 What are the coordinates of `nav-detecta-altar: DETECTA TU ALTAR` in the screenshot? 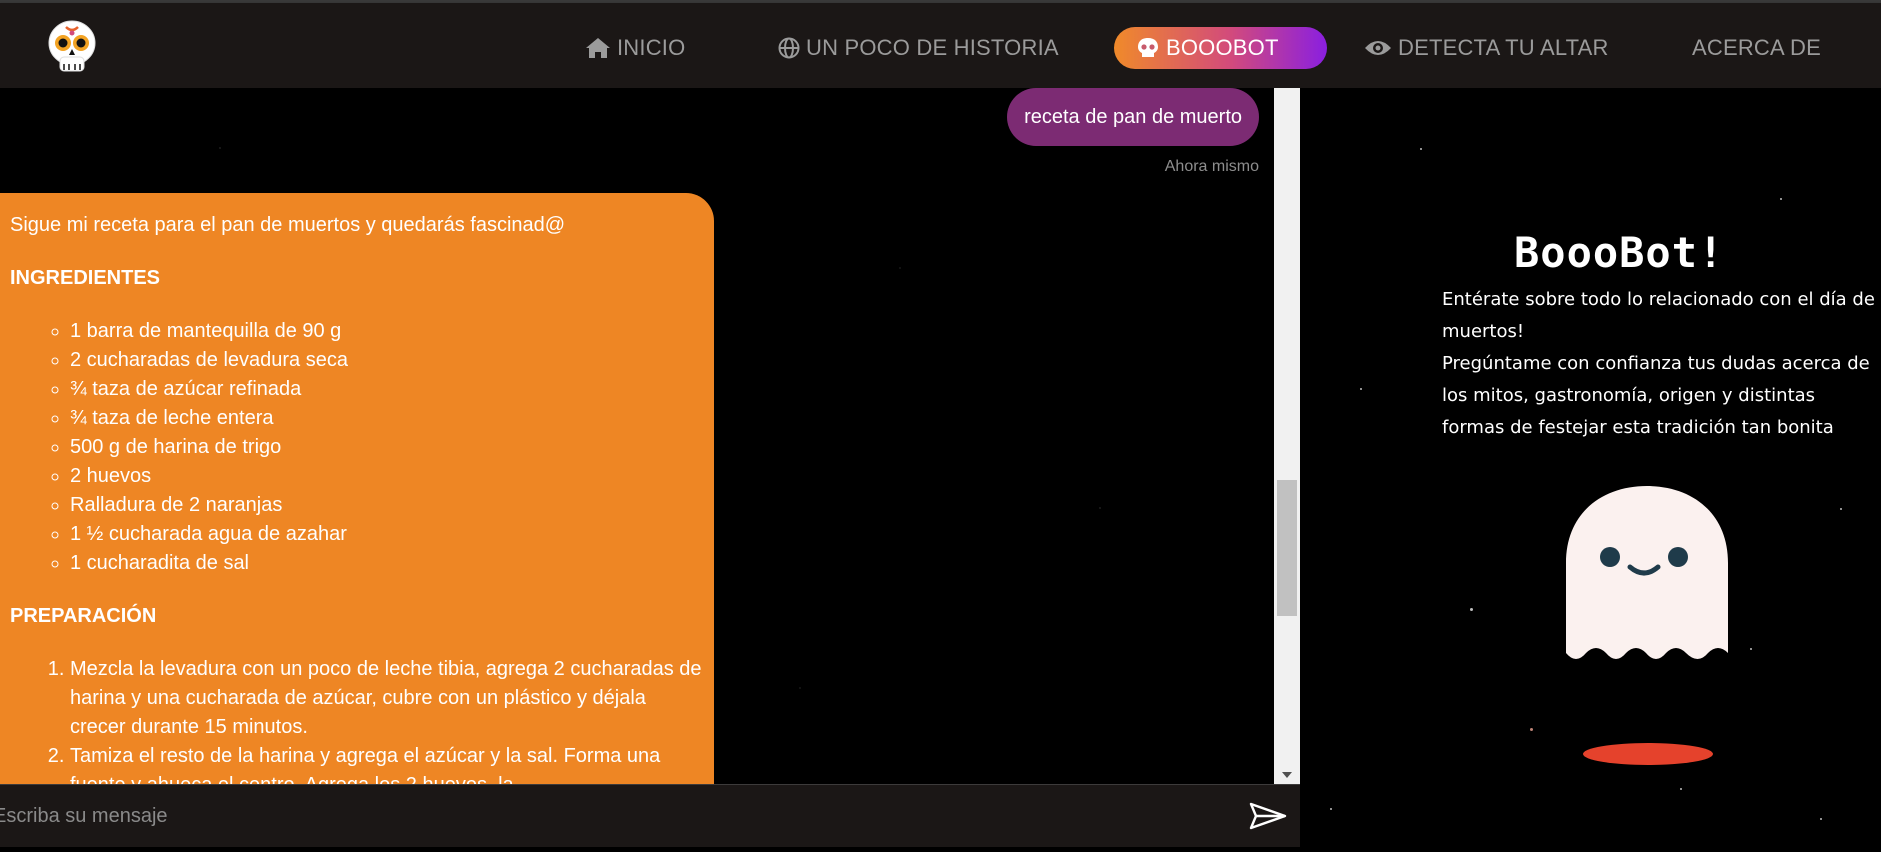 It's located at (1486, 48).